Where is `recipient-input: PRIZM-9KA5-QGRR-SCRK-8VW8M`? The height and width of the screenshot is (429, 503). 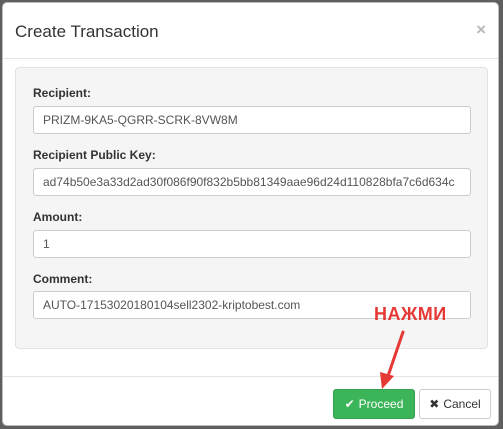
recipient-input: PRIZM-9KA5-QGRR-SCRK-8VW8M is located at coordinates (252, 120).